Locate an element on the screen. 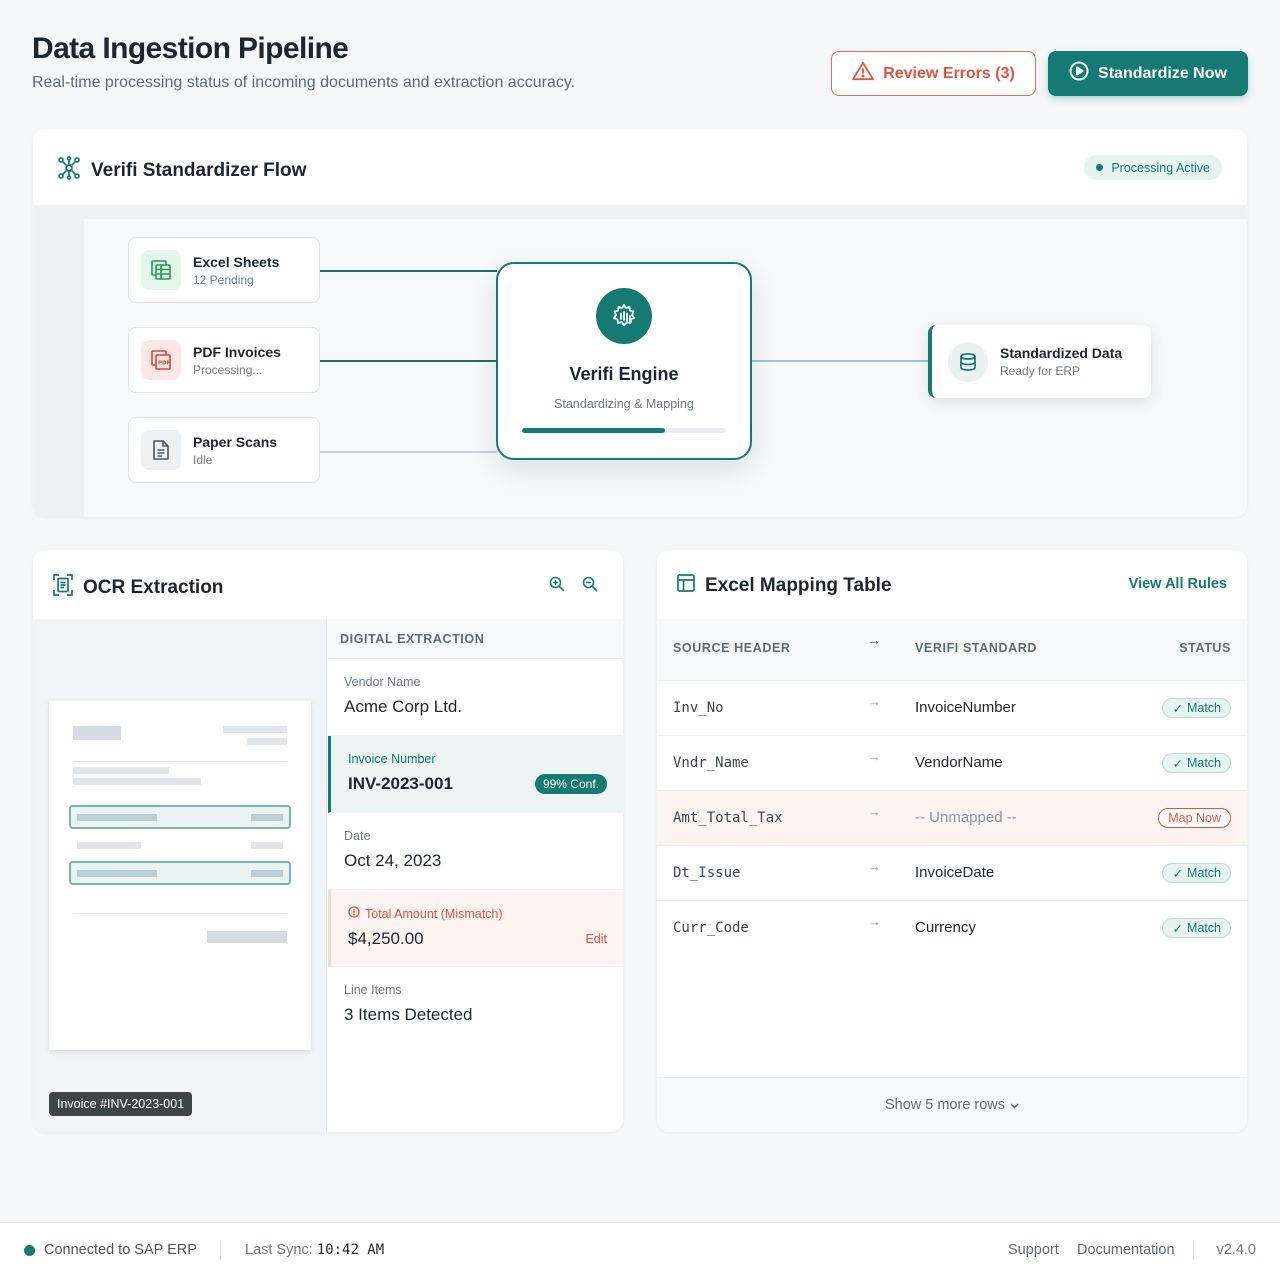 This screenshot has height=1276, width=1280. review-errors-label: Review Errors (3) is located at coordinates (949, 73).